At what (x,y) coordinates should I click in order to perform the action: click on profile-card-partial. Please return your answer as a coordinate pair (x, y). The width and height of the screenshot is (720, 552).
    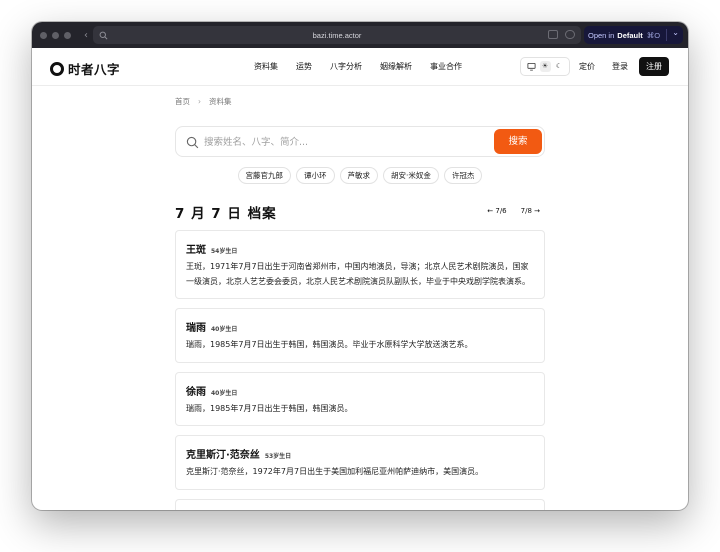
    Looking at the image, I should click on (360, 504).